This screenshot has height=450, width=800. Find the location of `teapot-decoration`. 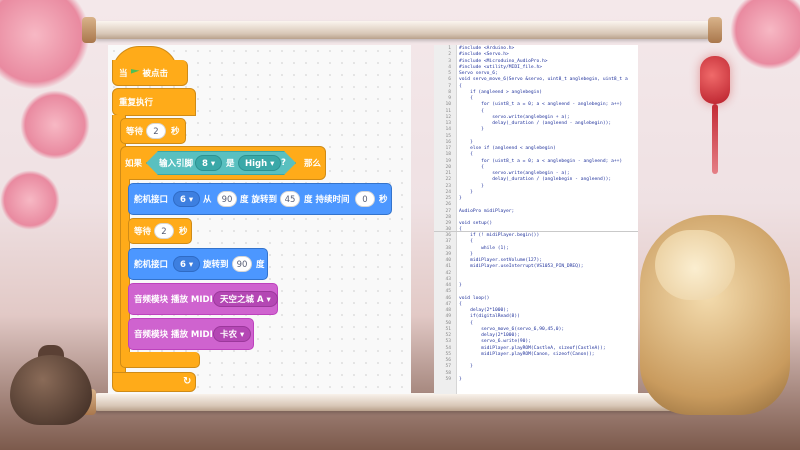

teapot-decoration is located at coordinates (51, 390).